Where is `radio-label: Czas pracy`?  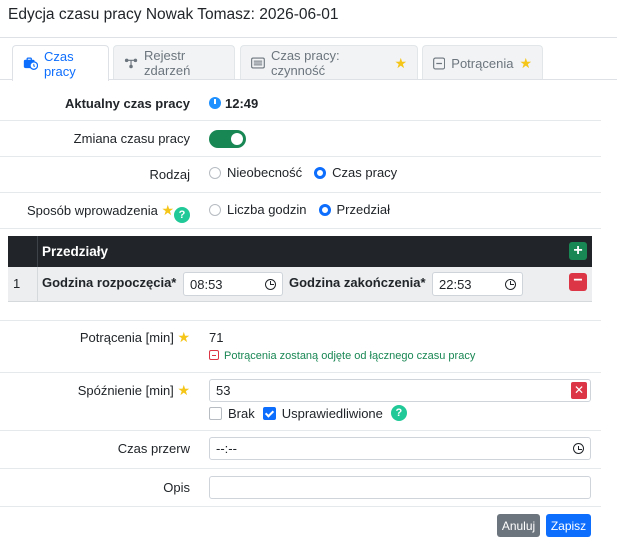 radio-label: Czas pracy is located at coordinates (365, 172).